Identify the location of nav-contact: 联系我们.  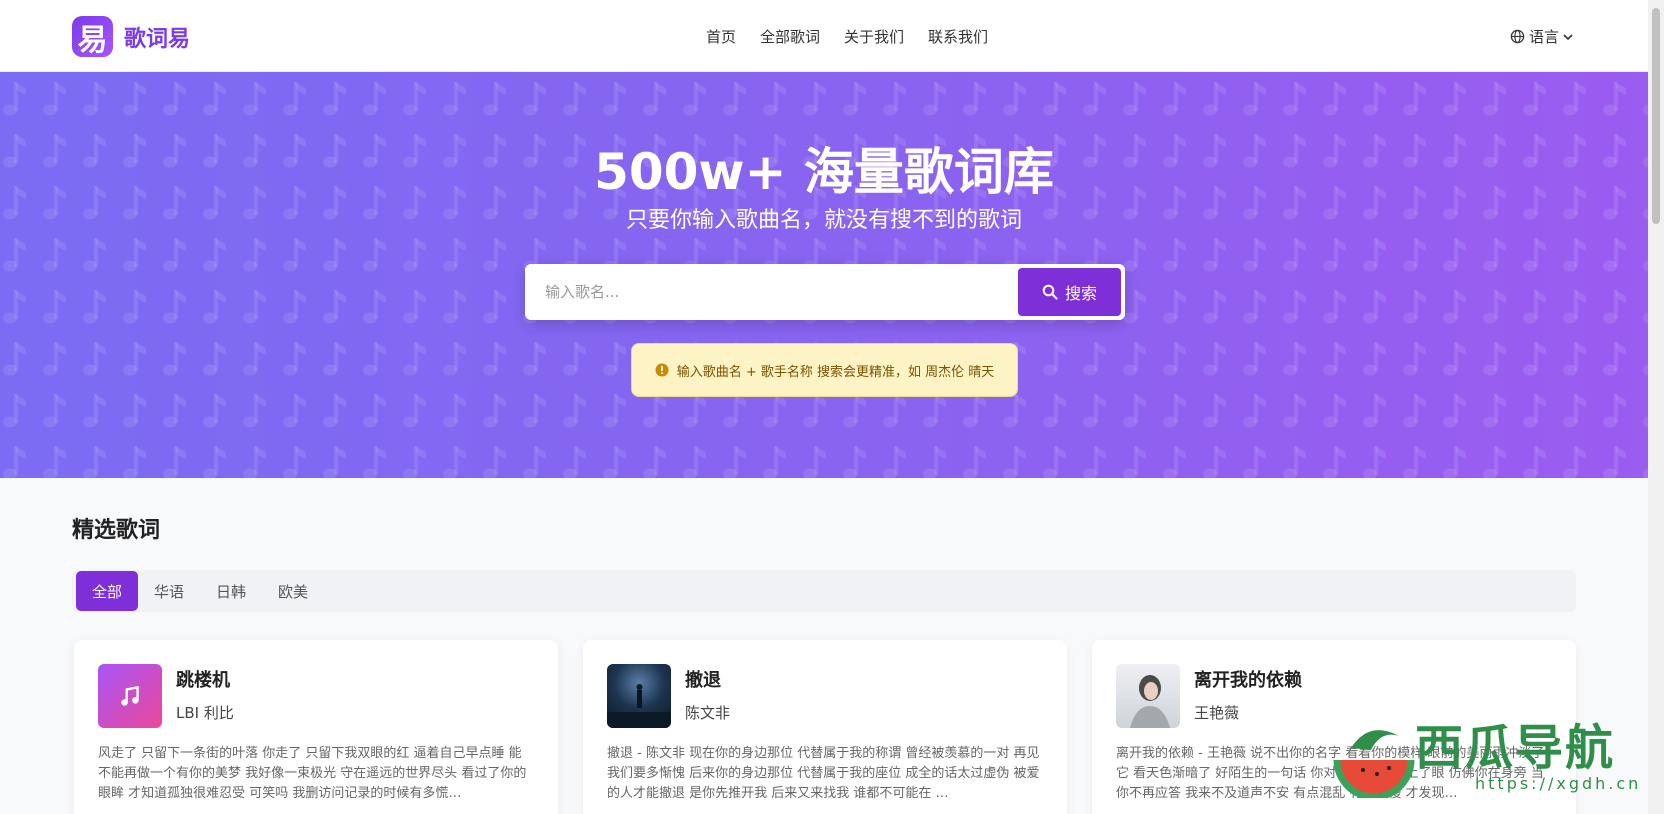
(958, 36).